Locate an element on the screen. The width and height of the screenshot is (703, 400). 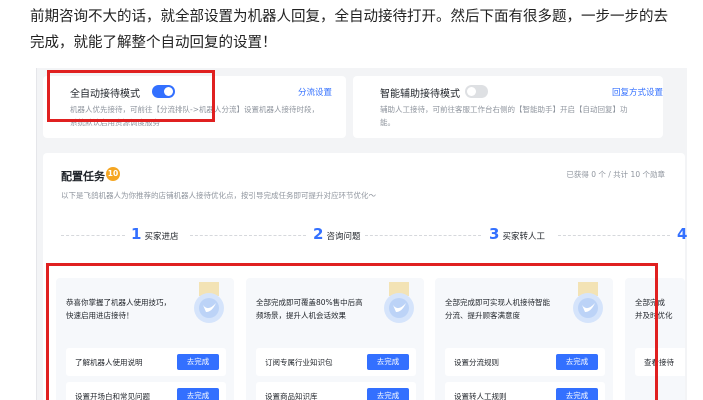
task-card-desc: 全部完成 并及时优化 is located at coordinates (660, 309).